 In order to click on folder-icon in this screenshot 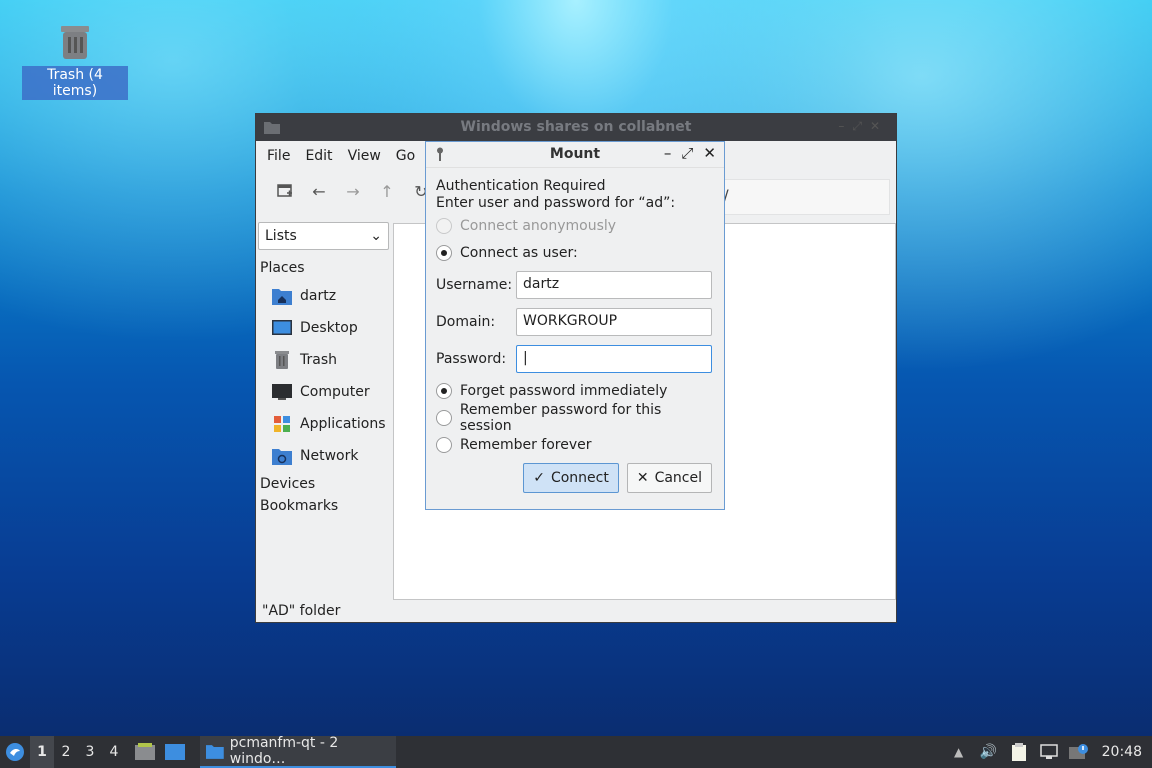, I will do `click(215, 752)`.